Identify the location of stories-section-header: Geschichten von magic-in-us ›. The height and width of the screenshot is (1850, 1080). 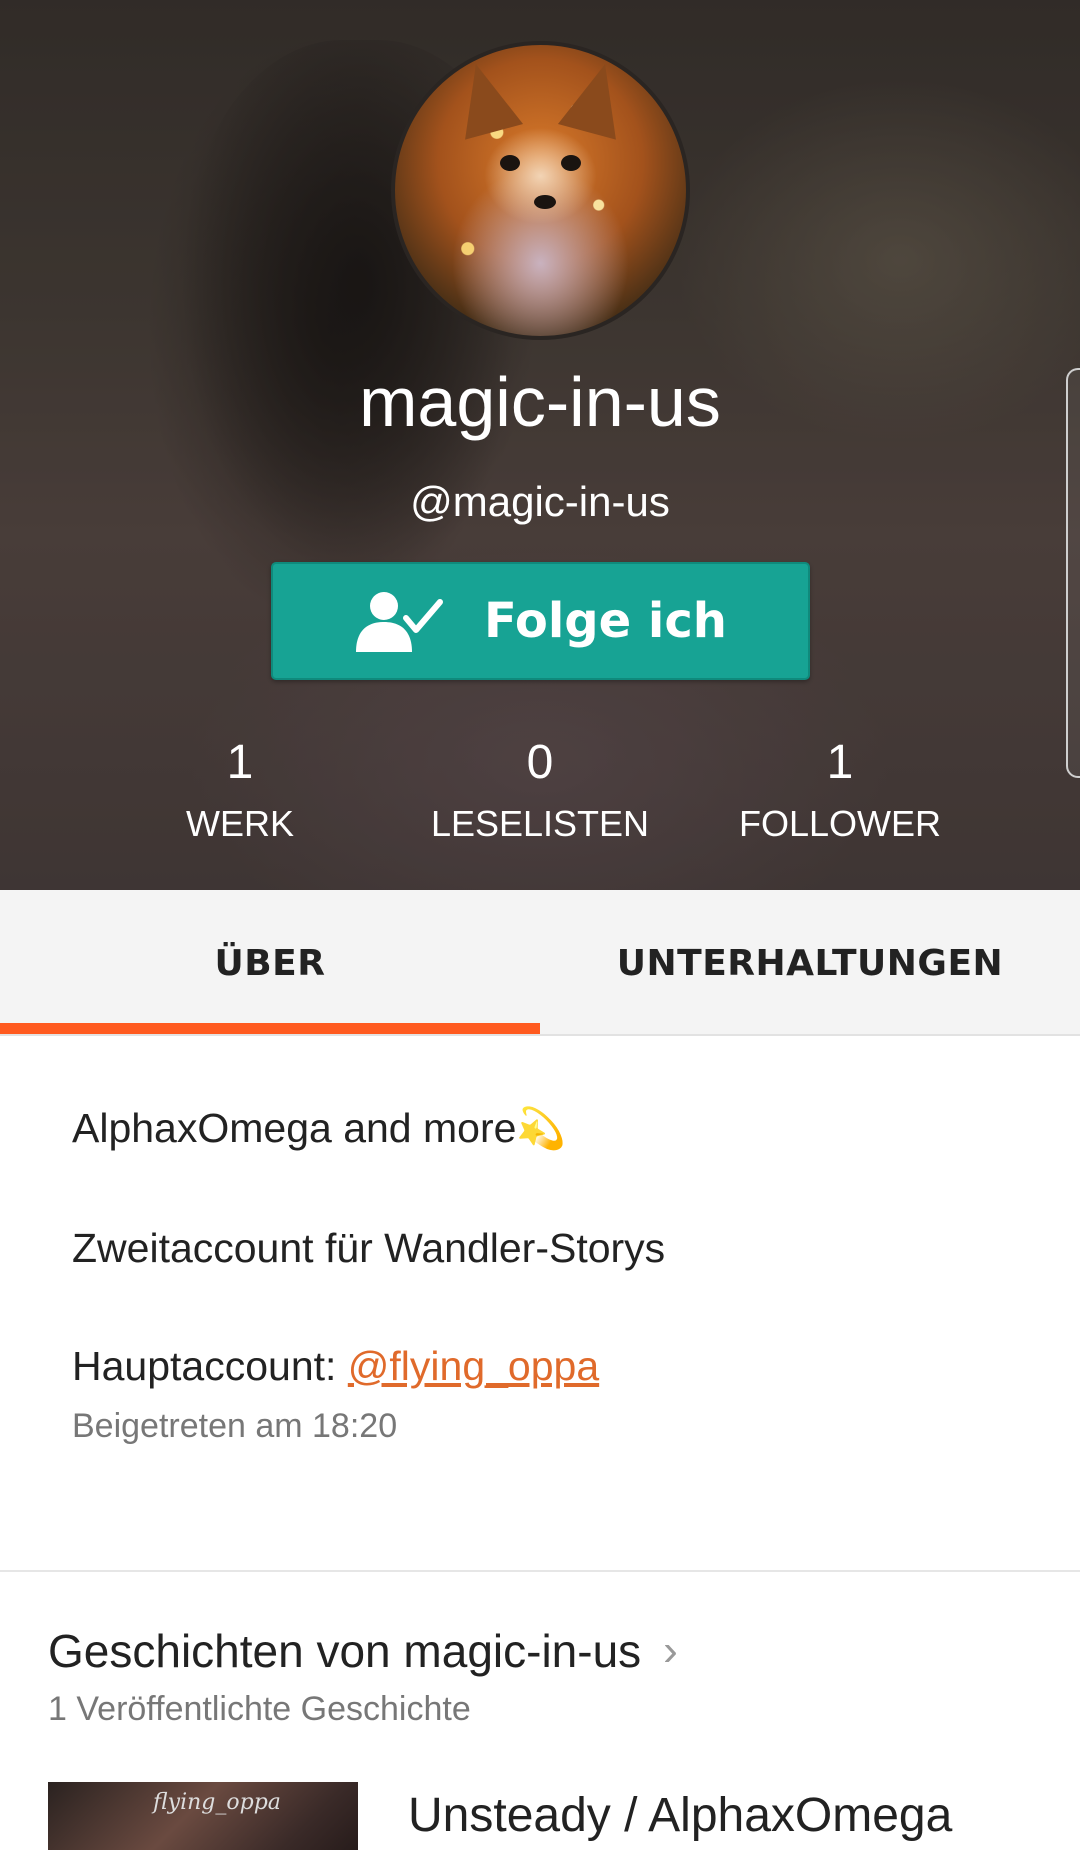
(363, 1651).